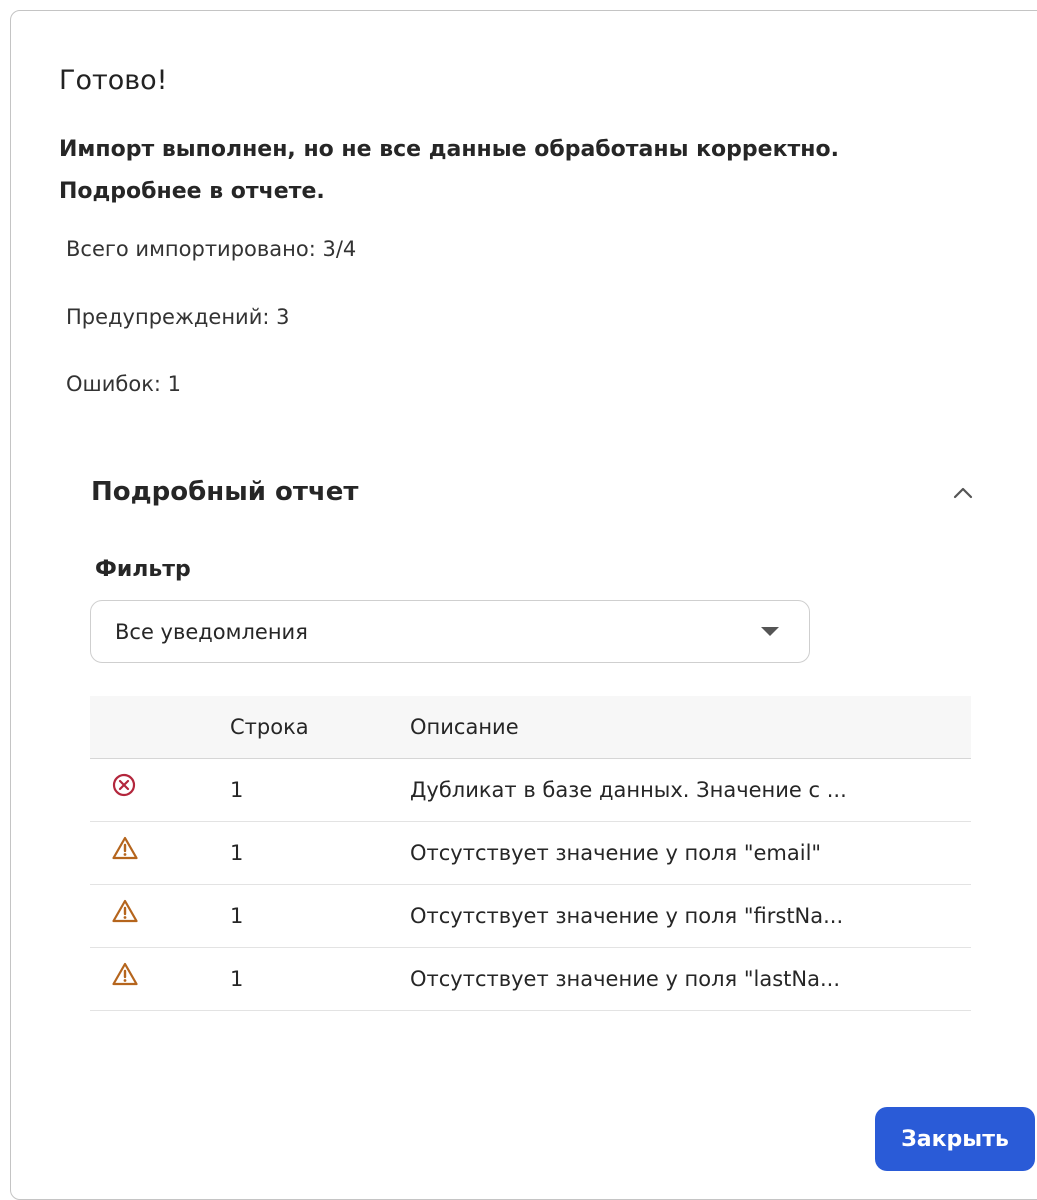 This screenshot has width=1037, height=1200. I want to click on table-header-row: Строка Описание, so click(530, 727).